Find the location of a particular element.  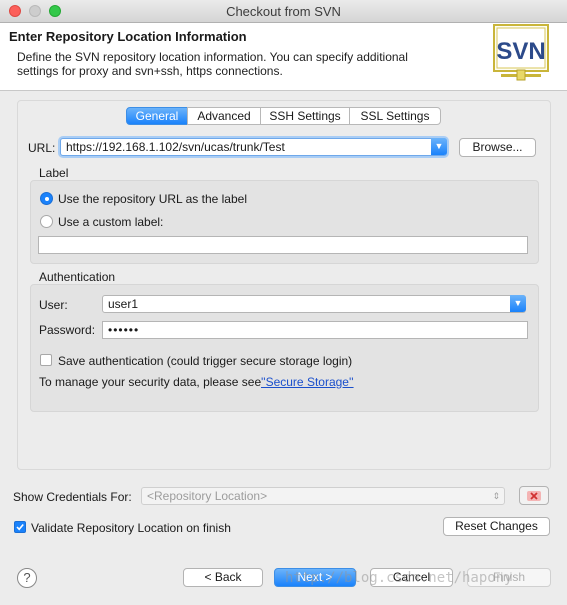

user-label: User: is located at coordinates (53, 305).